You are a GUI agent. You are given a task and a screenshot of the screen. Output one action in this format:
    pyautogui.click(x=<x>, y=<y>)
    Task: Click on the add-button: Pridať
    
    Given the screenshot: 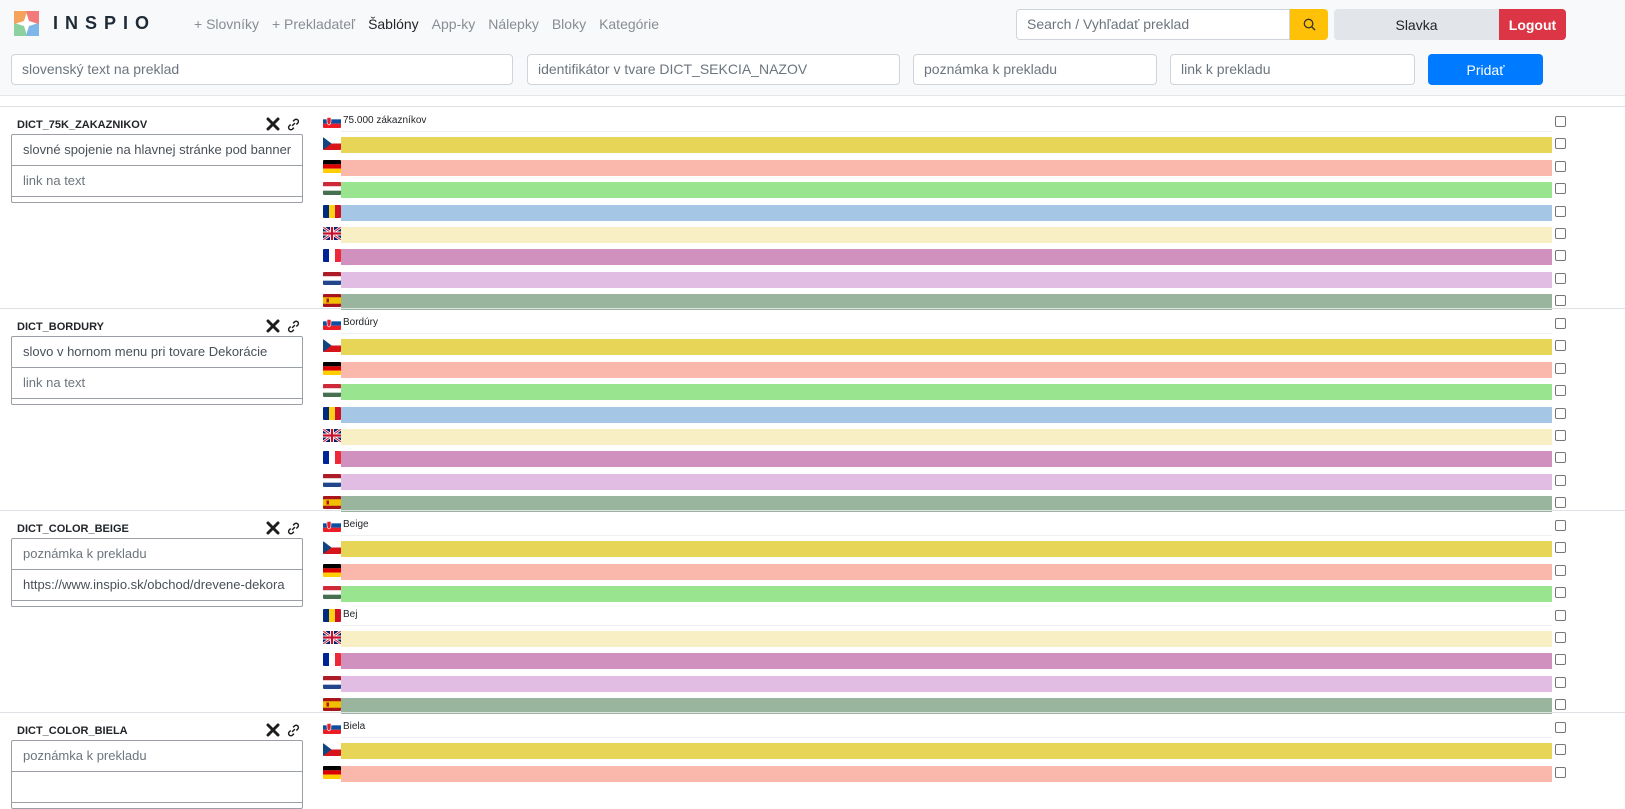 What is the action you would take?
    pyautogui.click(x=1485, y=69)
    